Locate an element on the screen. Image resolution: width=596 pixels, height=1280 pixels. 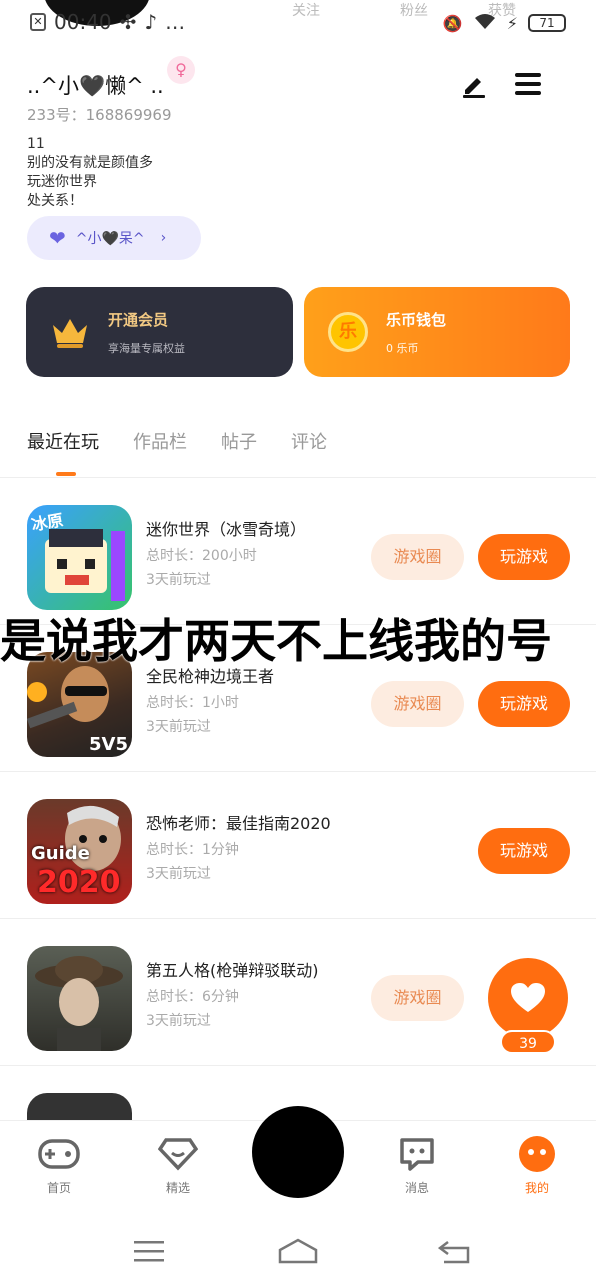
game-playtime: 总时长：1小时 is located at coordinates (192, 703).